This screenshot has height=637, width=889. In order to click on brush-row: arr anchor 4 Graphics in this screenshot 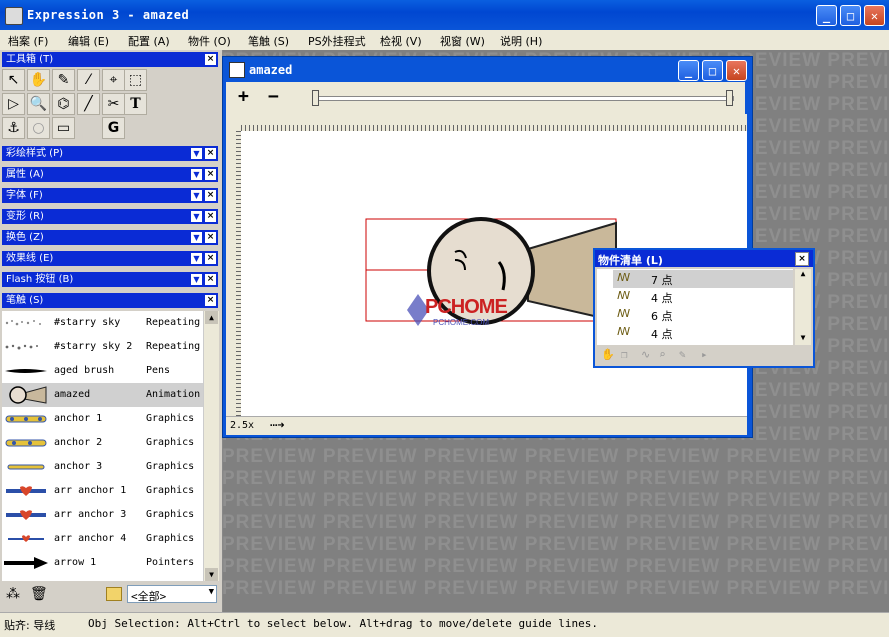, I will do `click(102, 539)`.